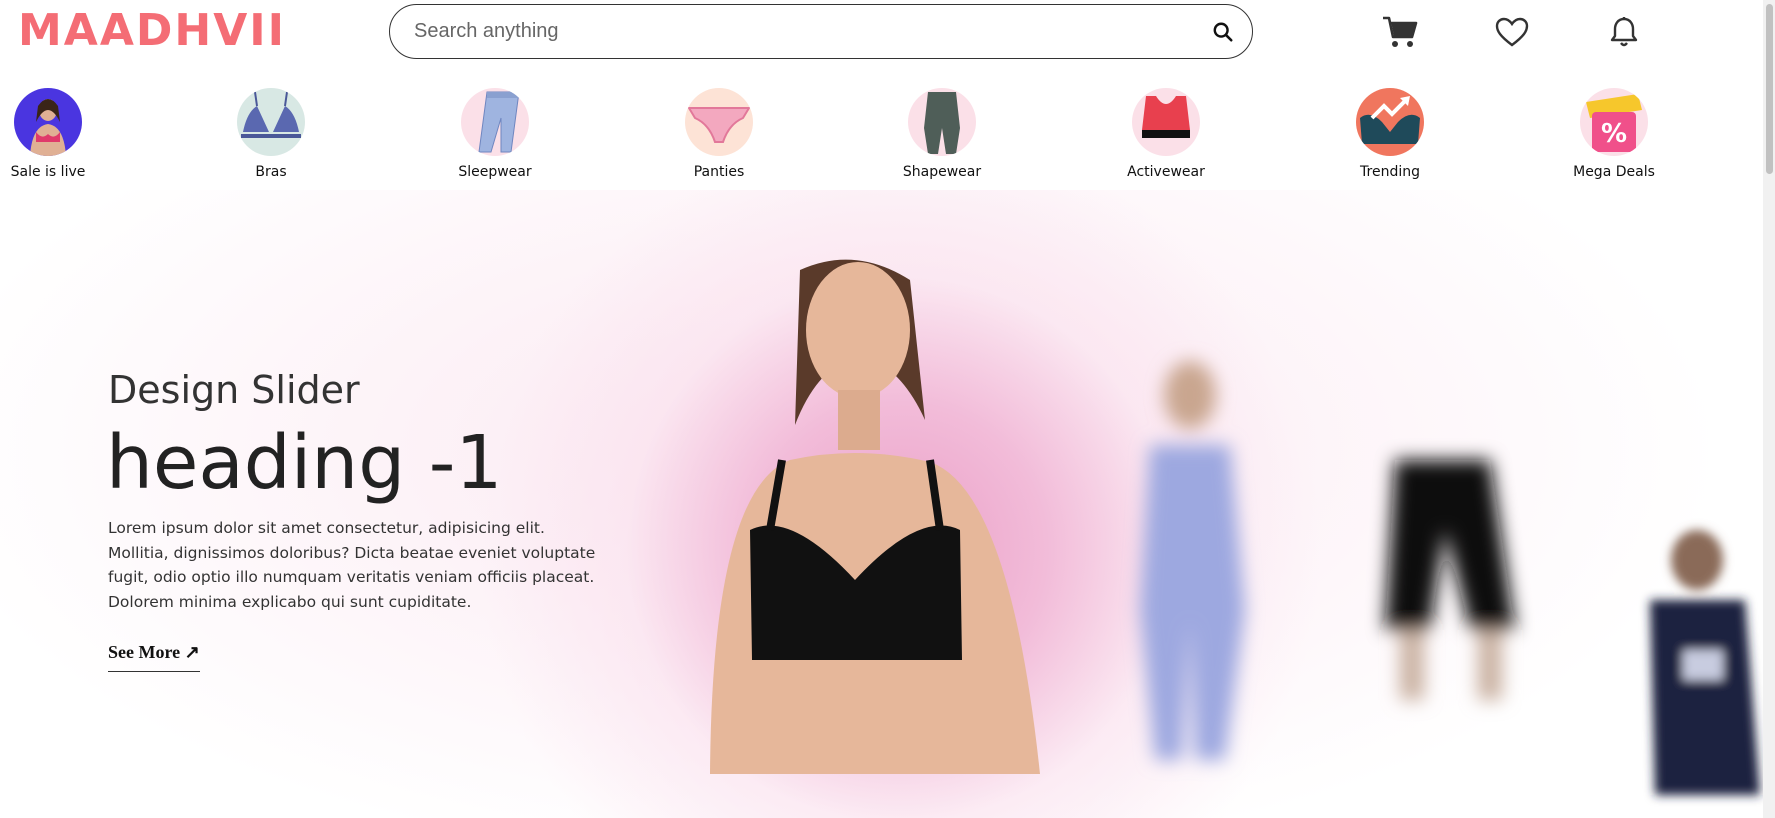 This screenshot has height=818, width=1775. Describe the element at coordinates (1769, 89) in the screenshot. I see `scrollbar-thumb` at that location.